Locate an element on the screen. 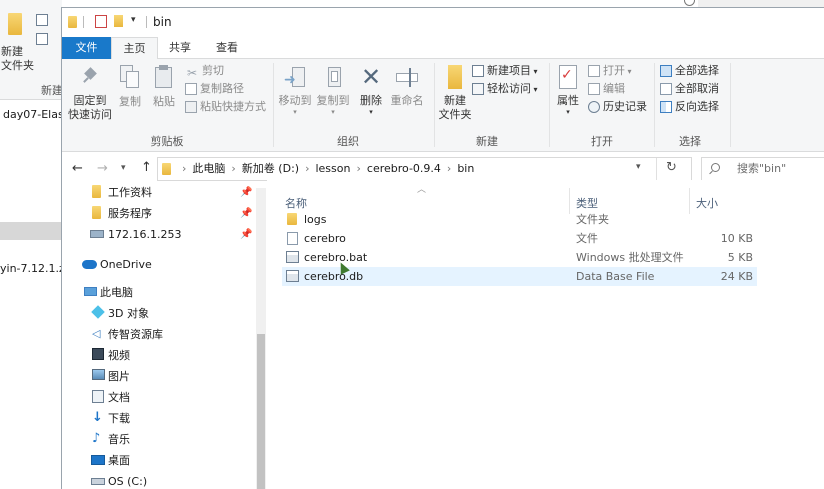 Image resolution: width=824 pixels, height=489 pixels. move-to-label: 移动到 is located at coordinates (295, 100).